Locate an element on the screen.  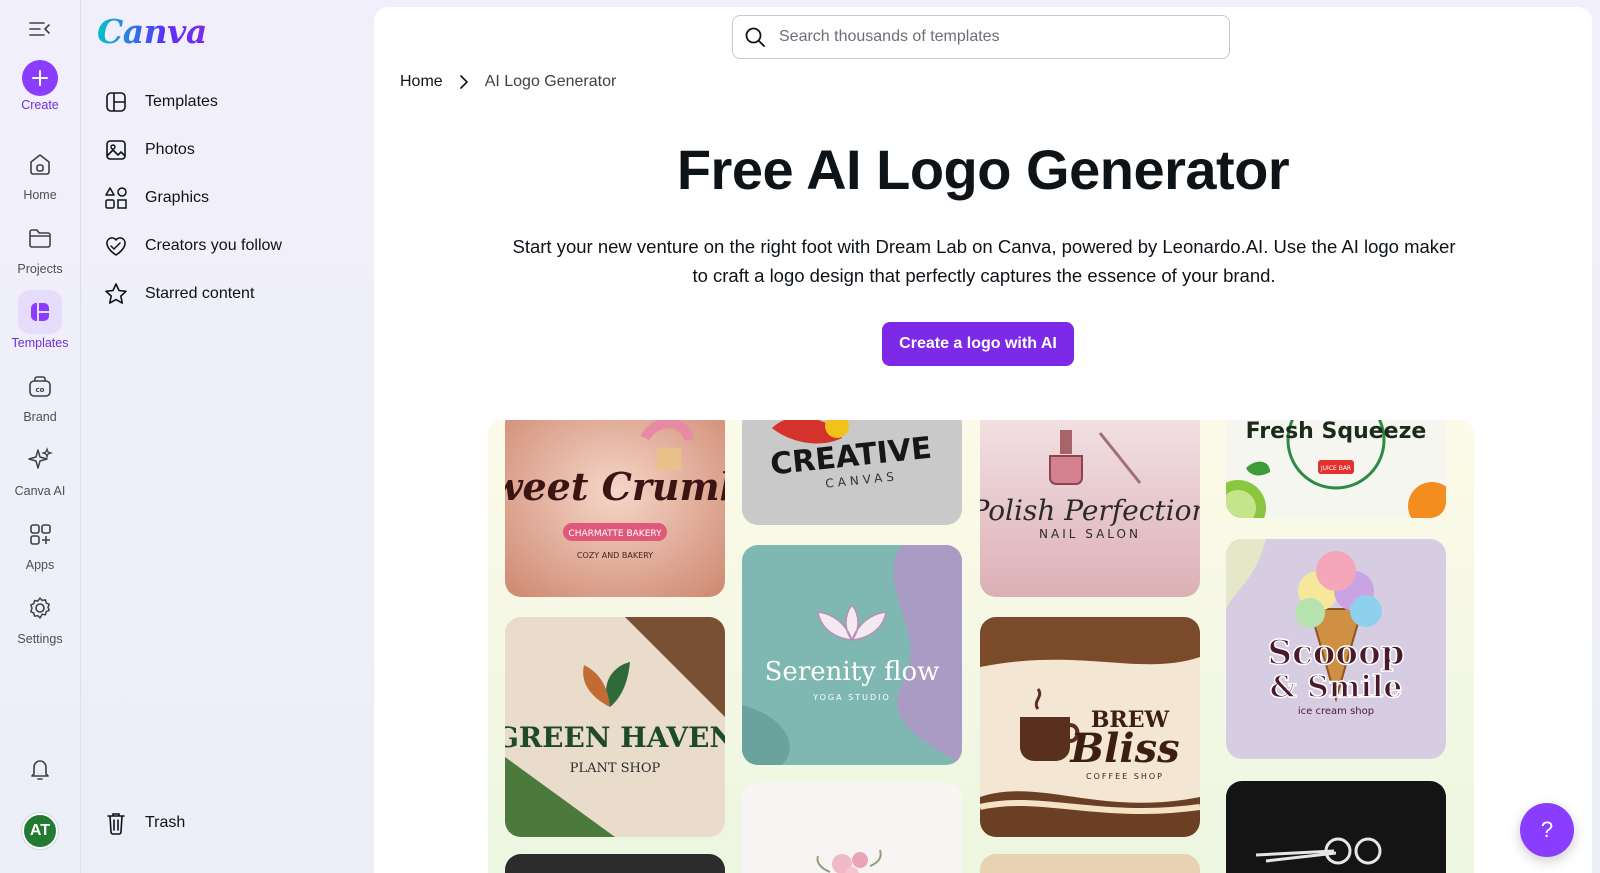
nav-item-graphics: Graphics is located at coordinates (192, 198).